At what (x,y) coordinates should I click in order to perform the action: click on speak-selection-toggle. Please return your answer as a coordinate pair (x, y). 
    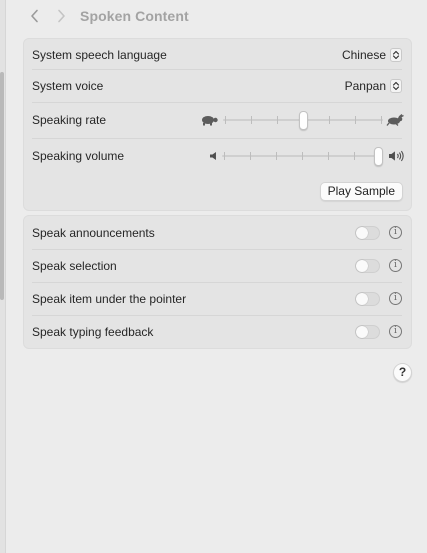
    Looking at the image, I should click on (367, 265).